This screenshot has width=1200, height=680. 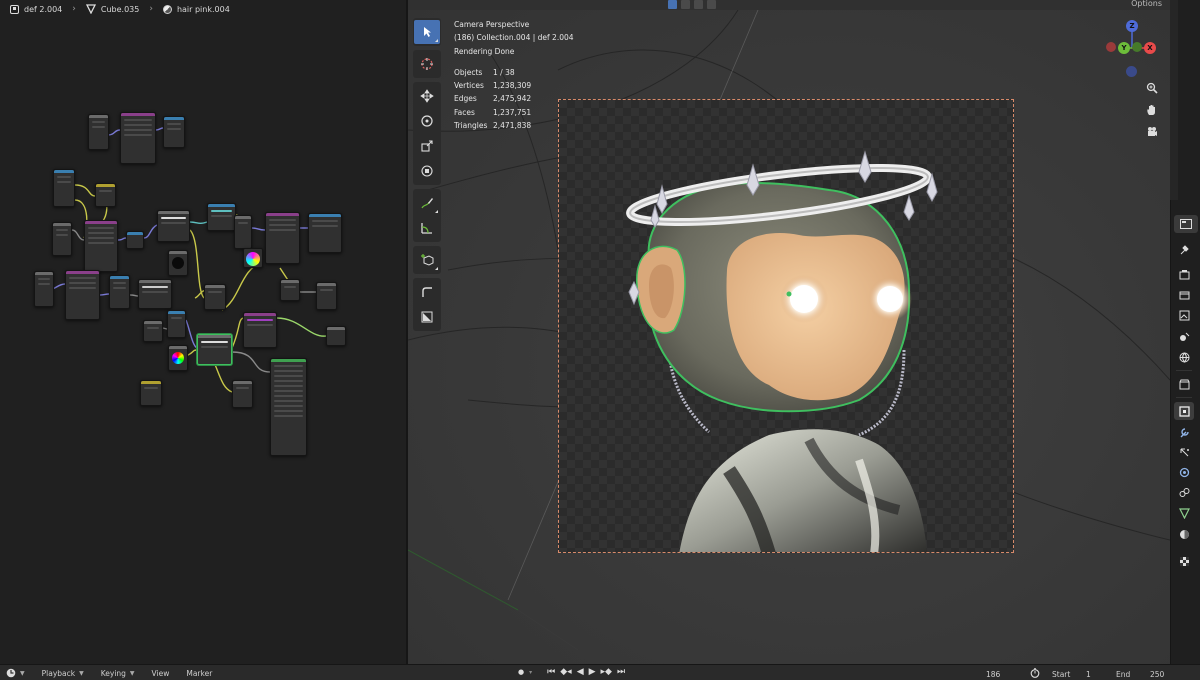 What do you see at coordinates (1184, 274) in the screenshot?
I see `render-icon` at bounding box center [1184, 274].